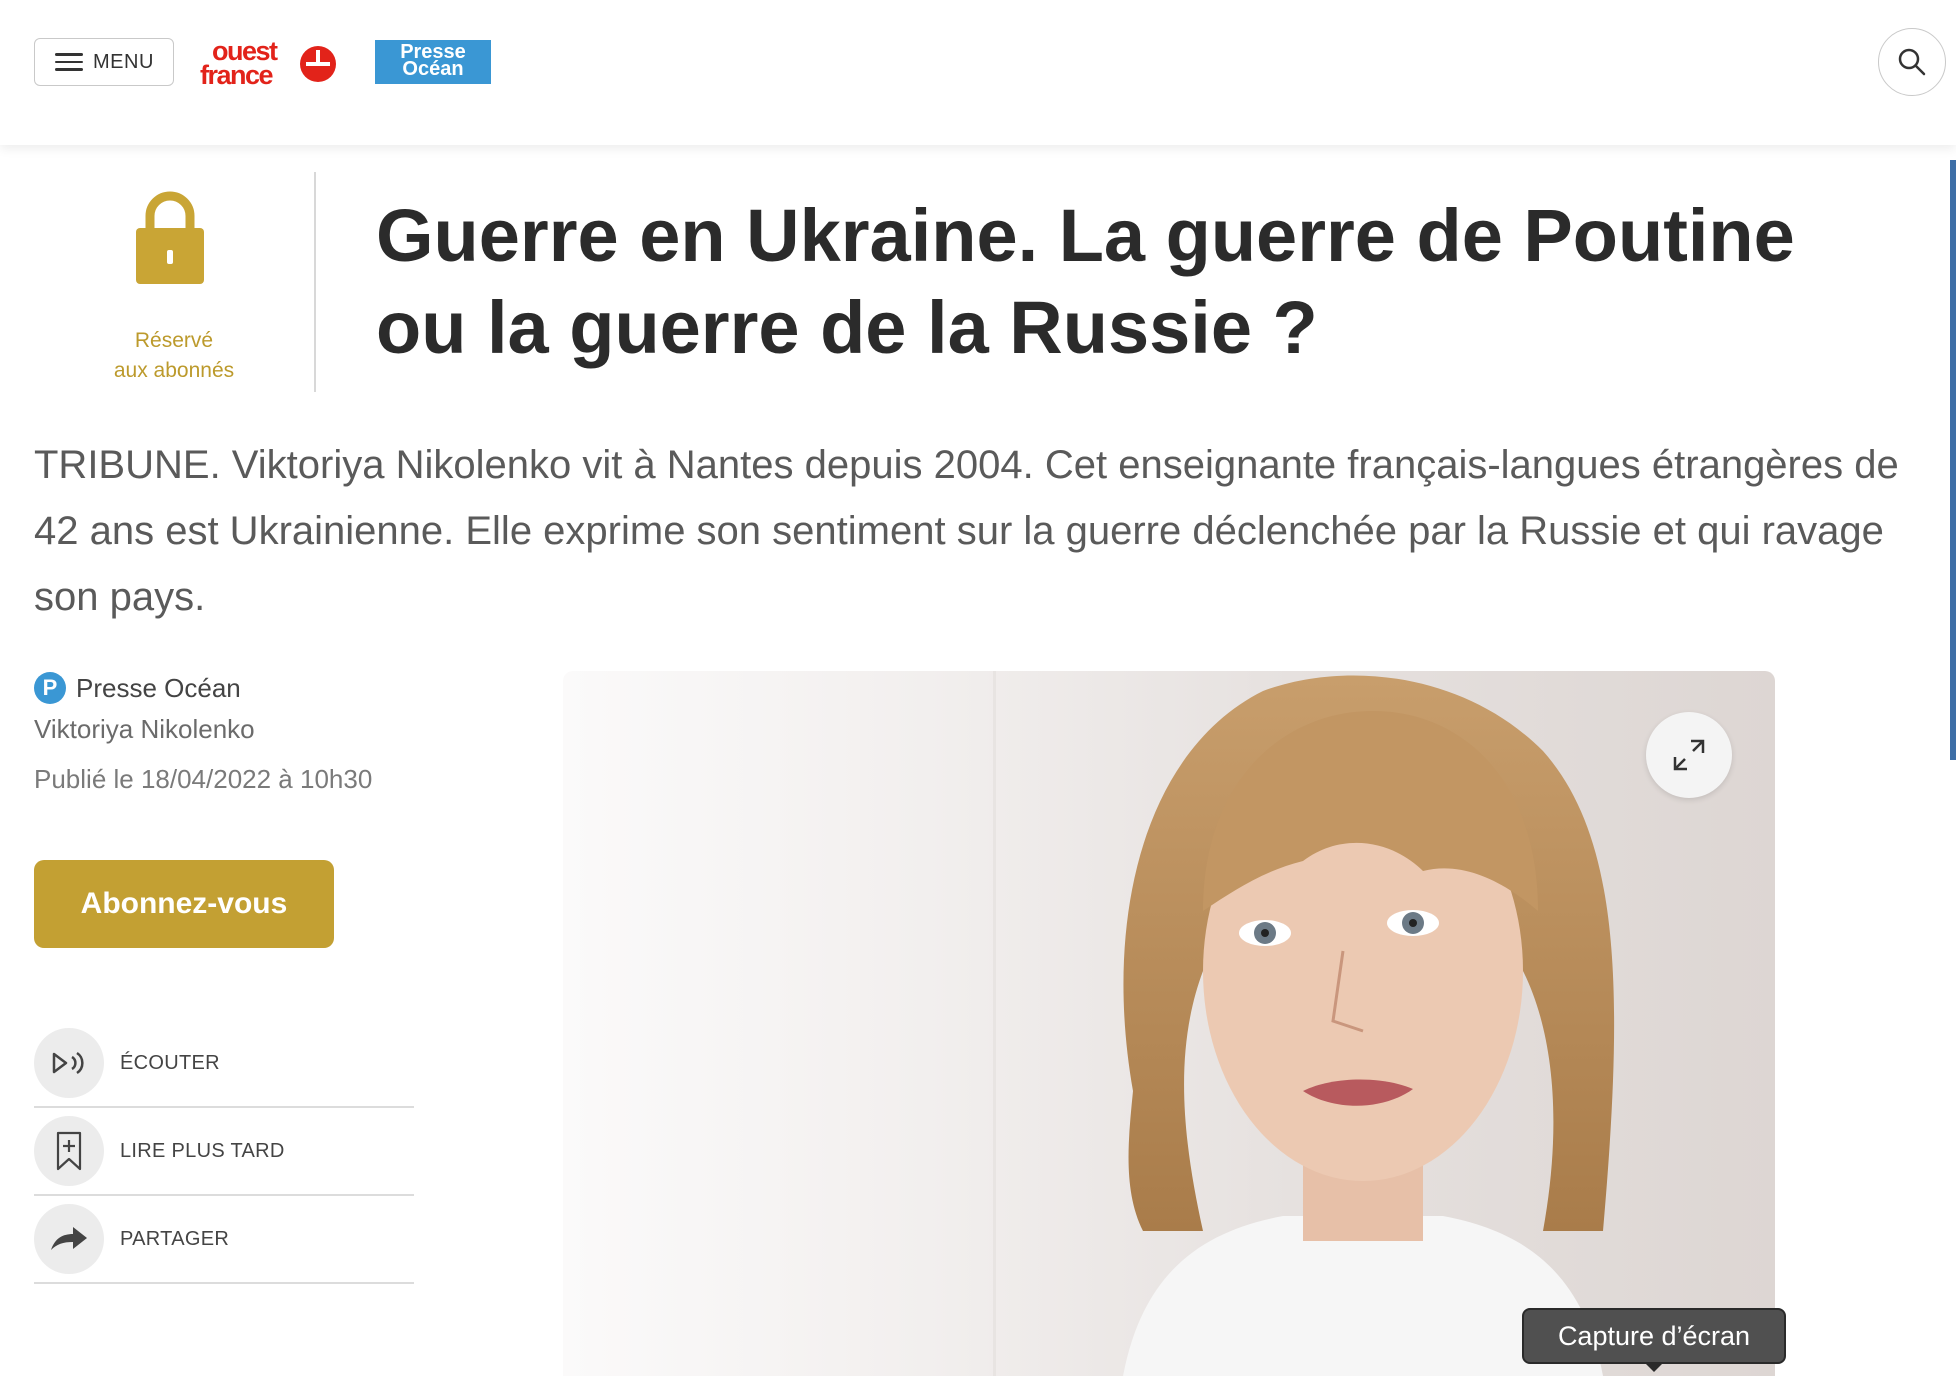 This screenshot has height=1376, width=1956. Describe the element at coordinates (1654, 1336) in the screenshot. I see `screenshot-tooltip: Capture d’écran` at that location.